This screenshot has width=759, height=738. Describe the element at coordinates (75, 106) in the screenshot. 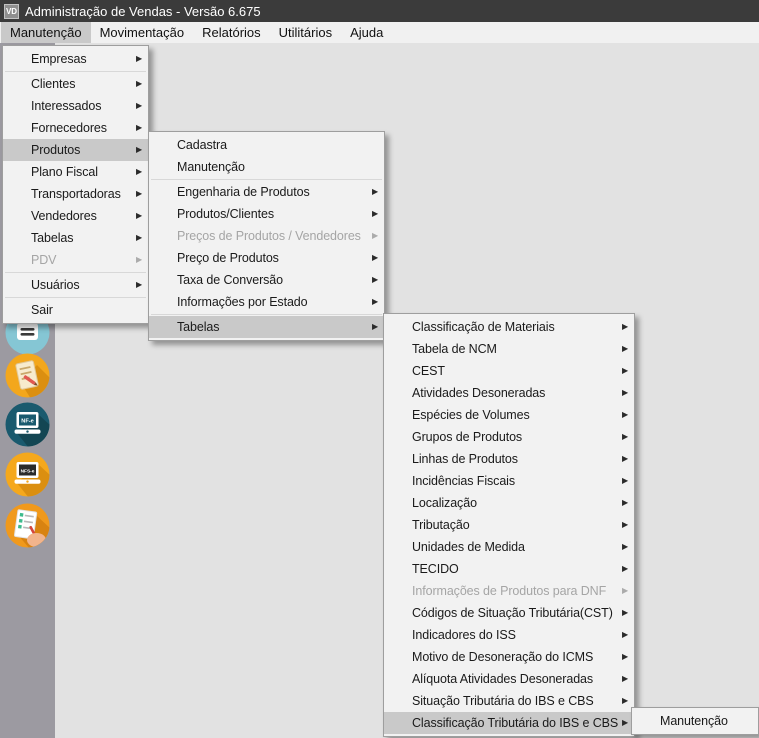

I see `menu-item-interessados: Interessados ▶` at that location.